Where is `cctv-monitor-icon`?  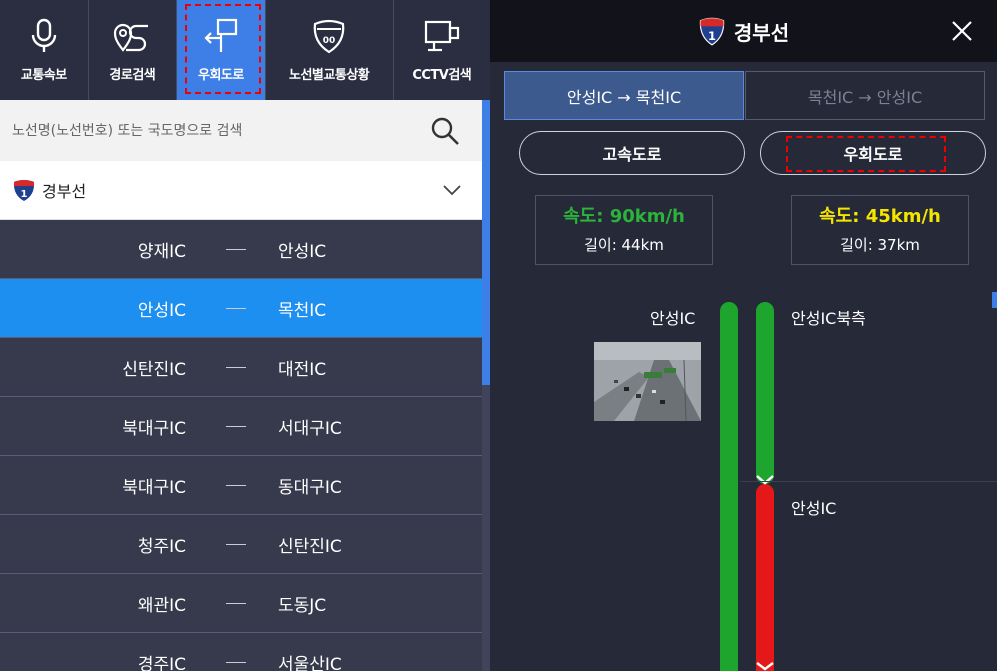
cctv-monitor-icon is located at coordinates (441, 36).